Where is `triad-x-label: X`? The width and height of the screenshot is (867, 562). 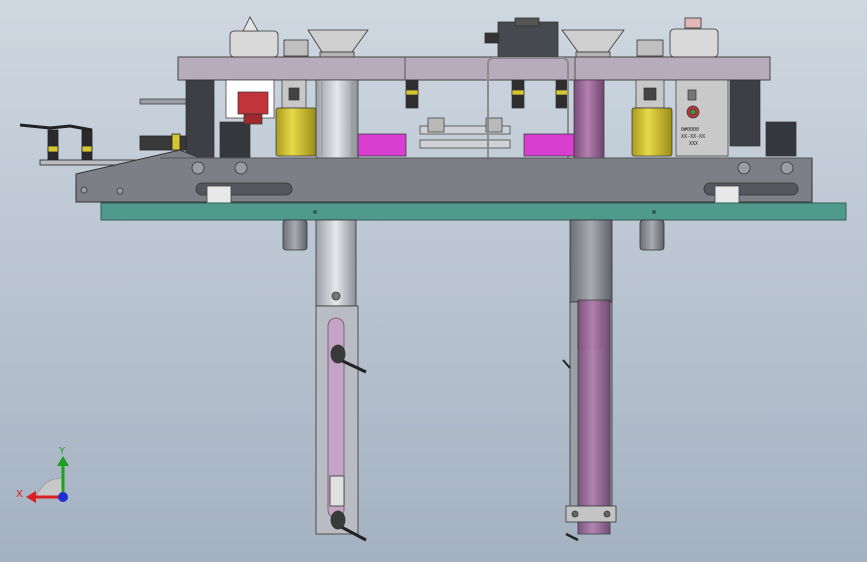
triad-x-label: X is located at coordinates (19, 494).